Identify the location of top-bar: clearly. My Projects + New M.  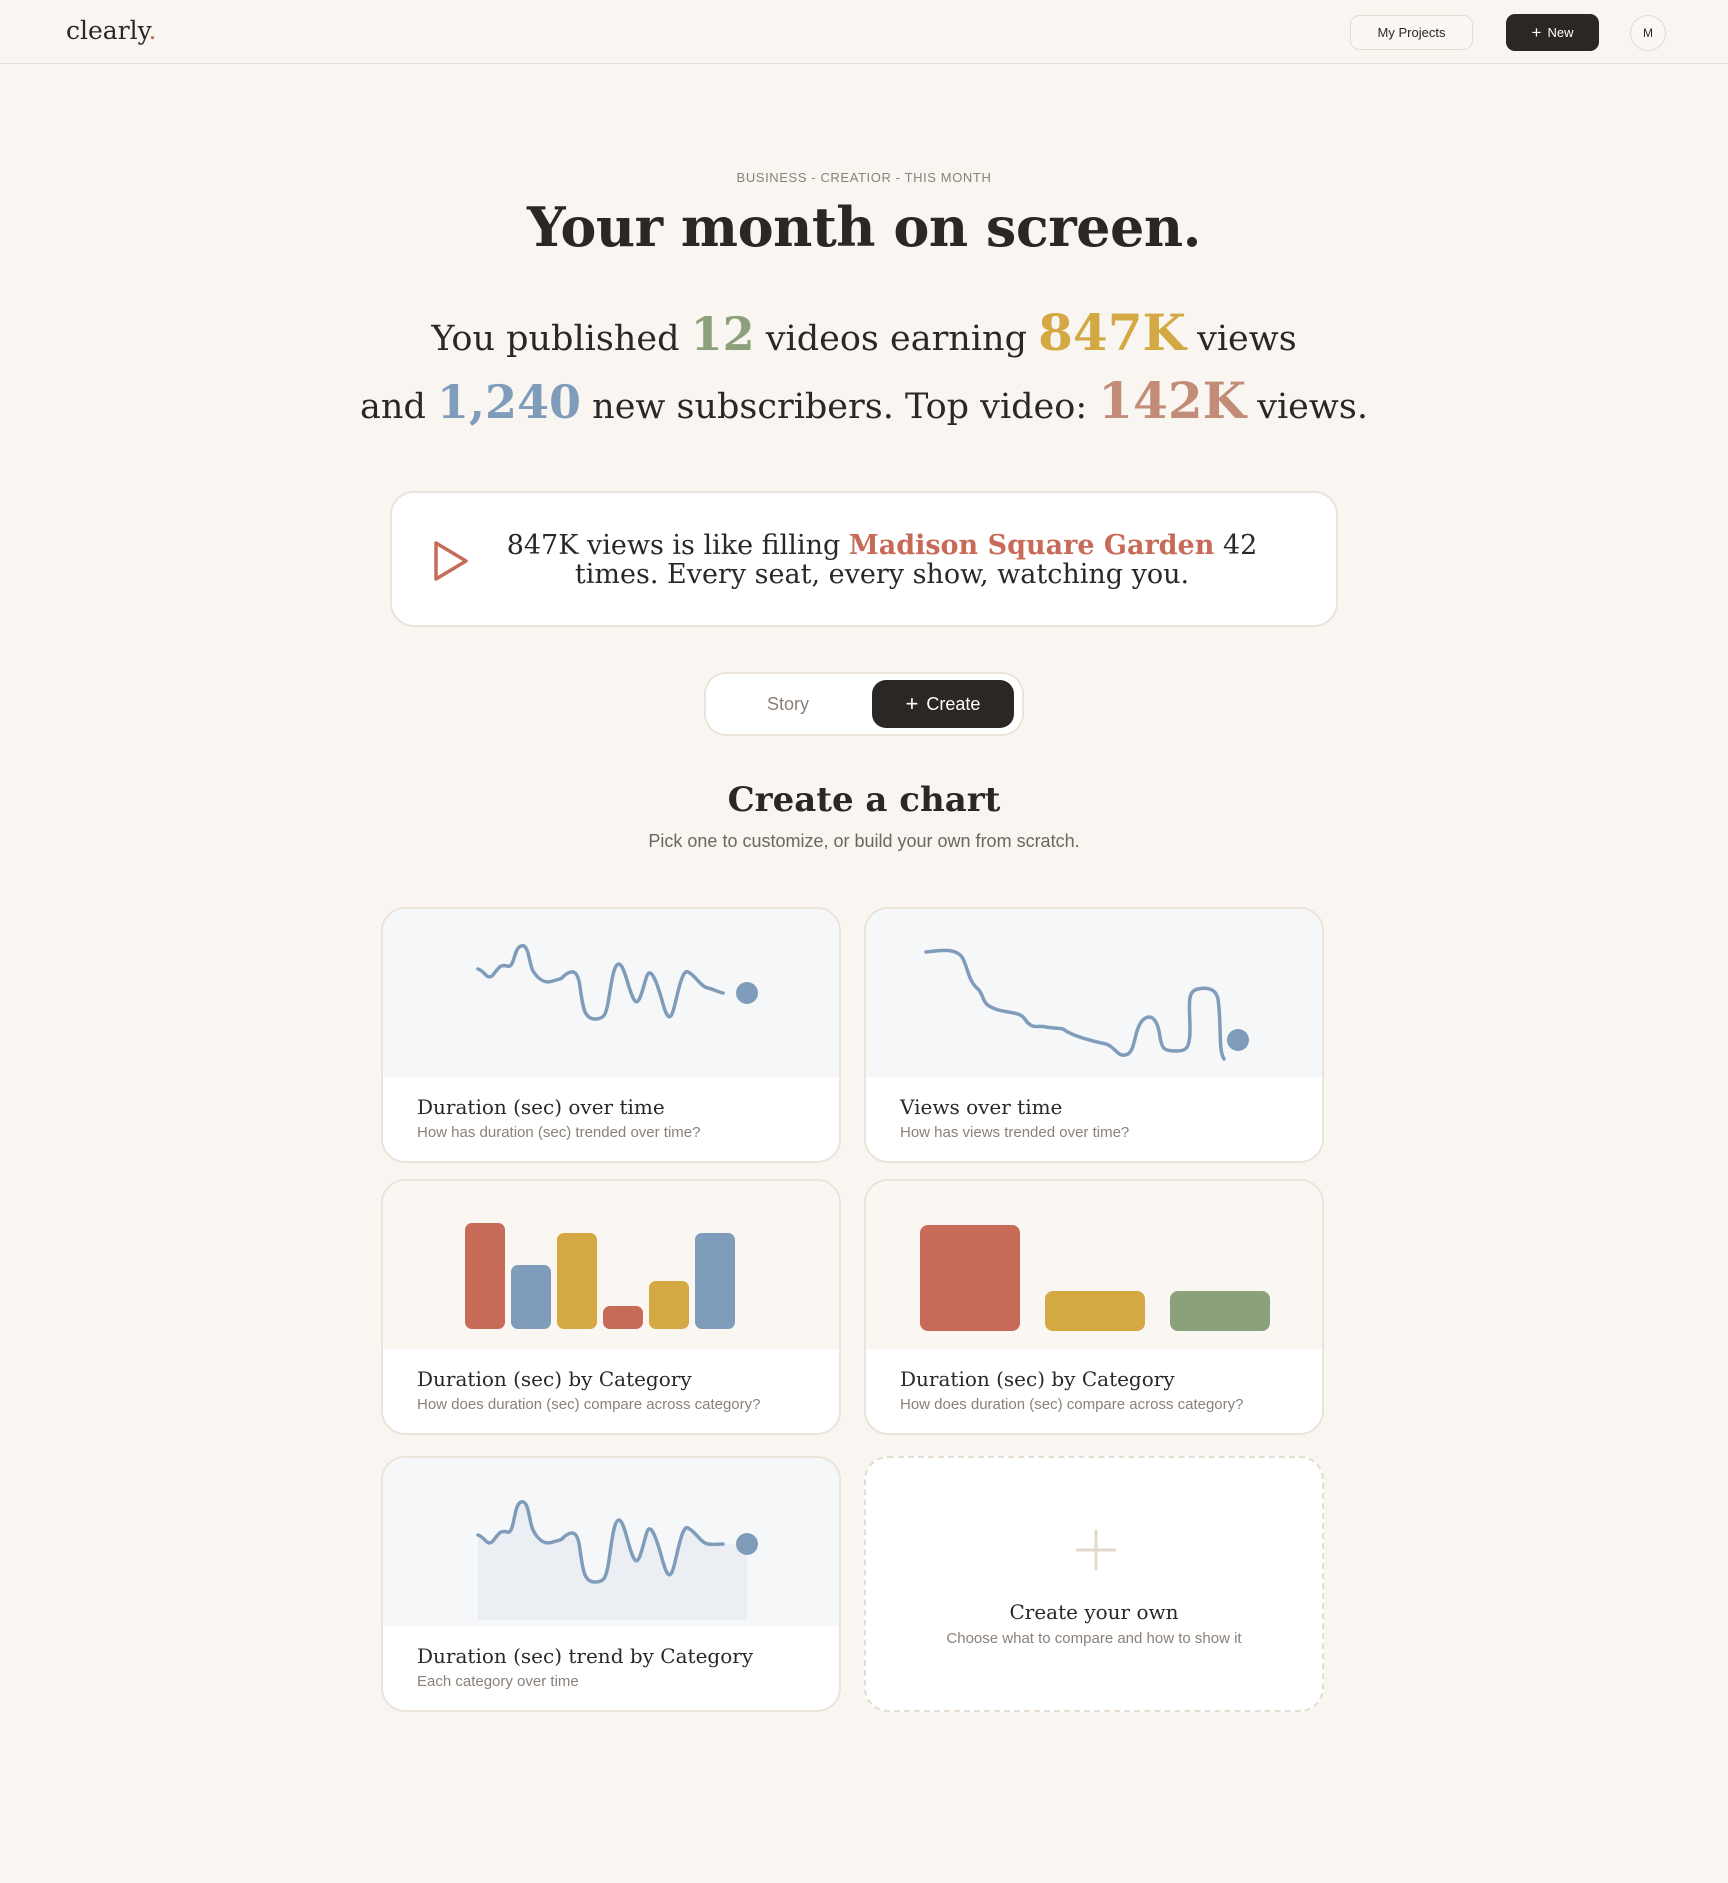
(864, 32).